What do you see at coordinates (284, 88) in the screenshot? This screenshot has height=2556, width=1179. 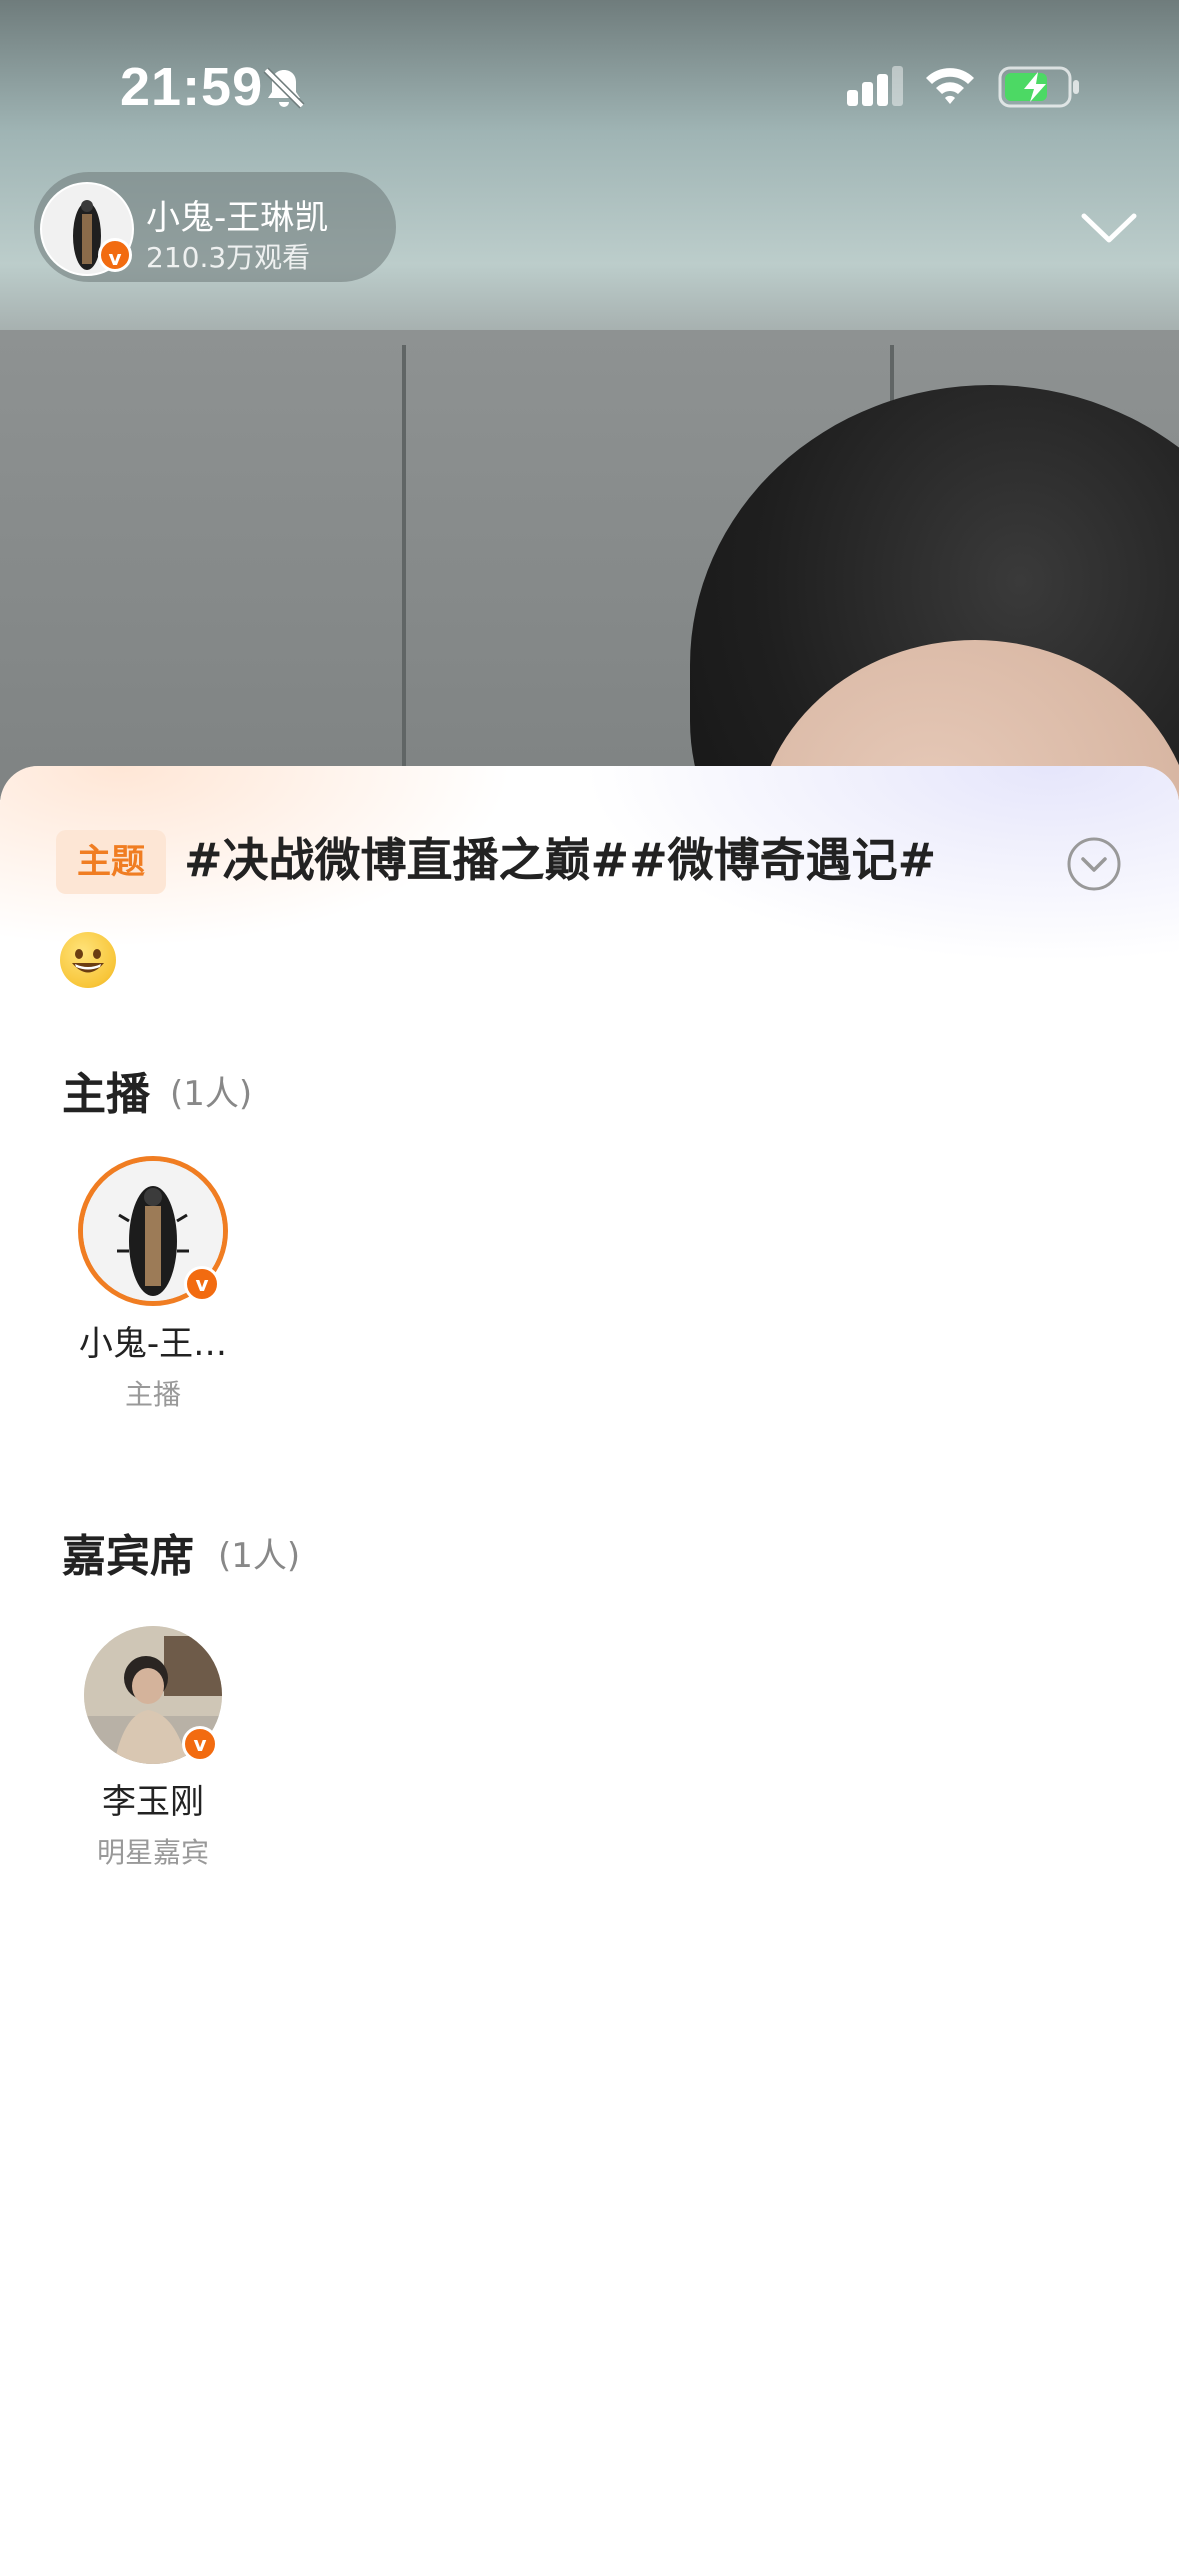 I see `bell-slash-icon` at bounding box center [284, 88].